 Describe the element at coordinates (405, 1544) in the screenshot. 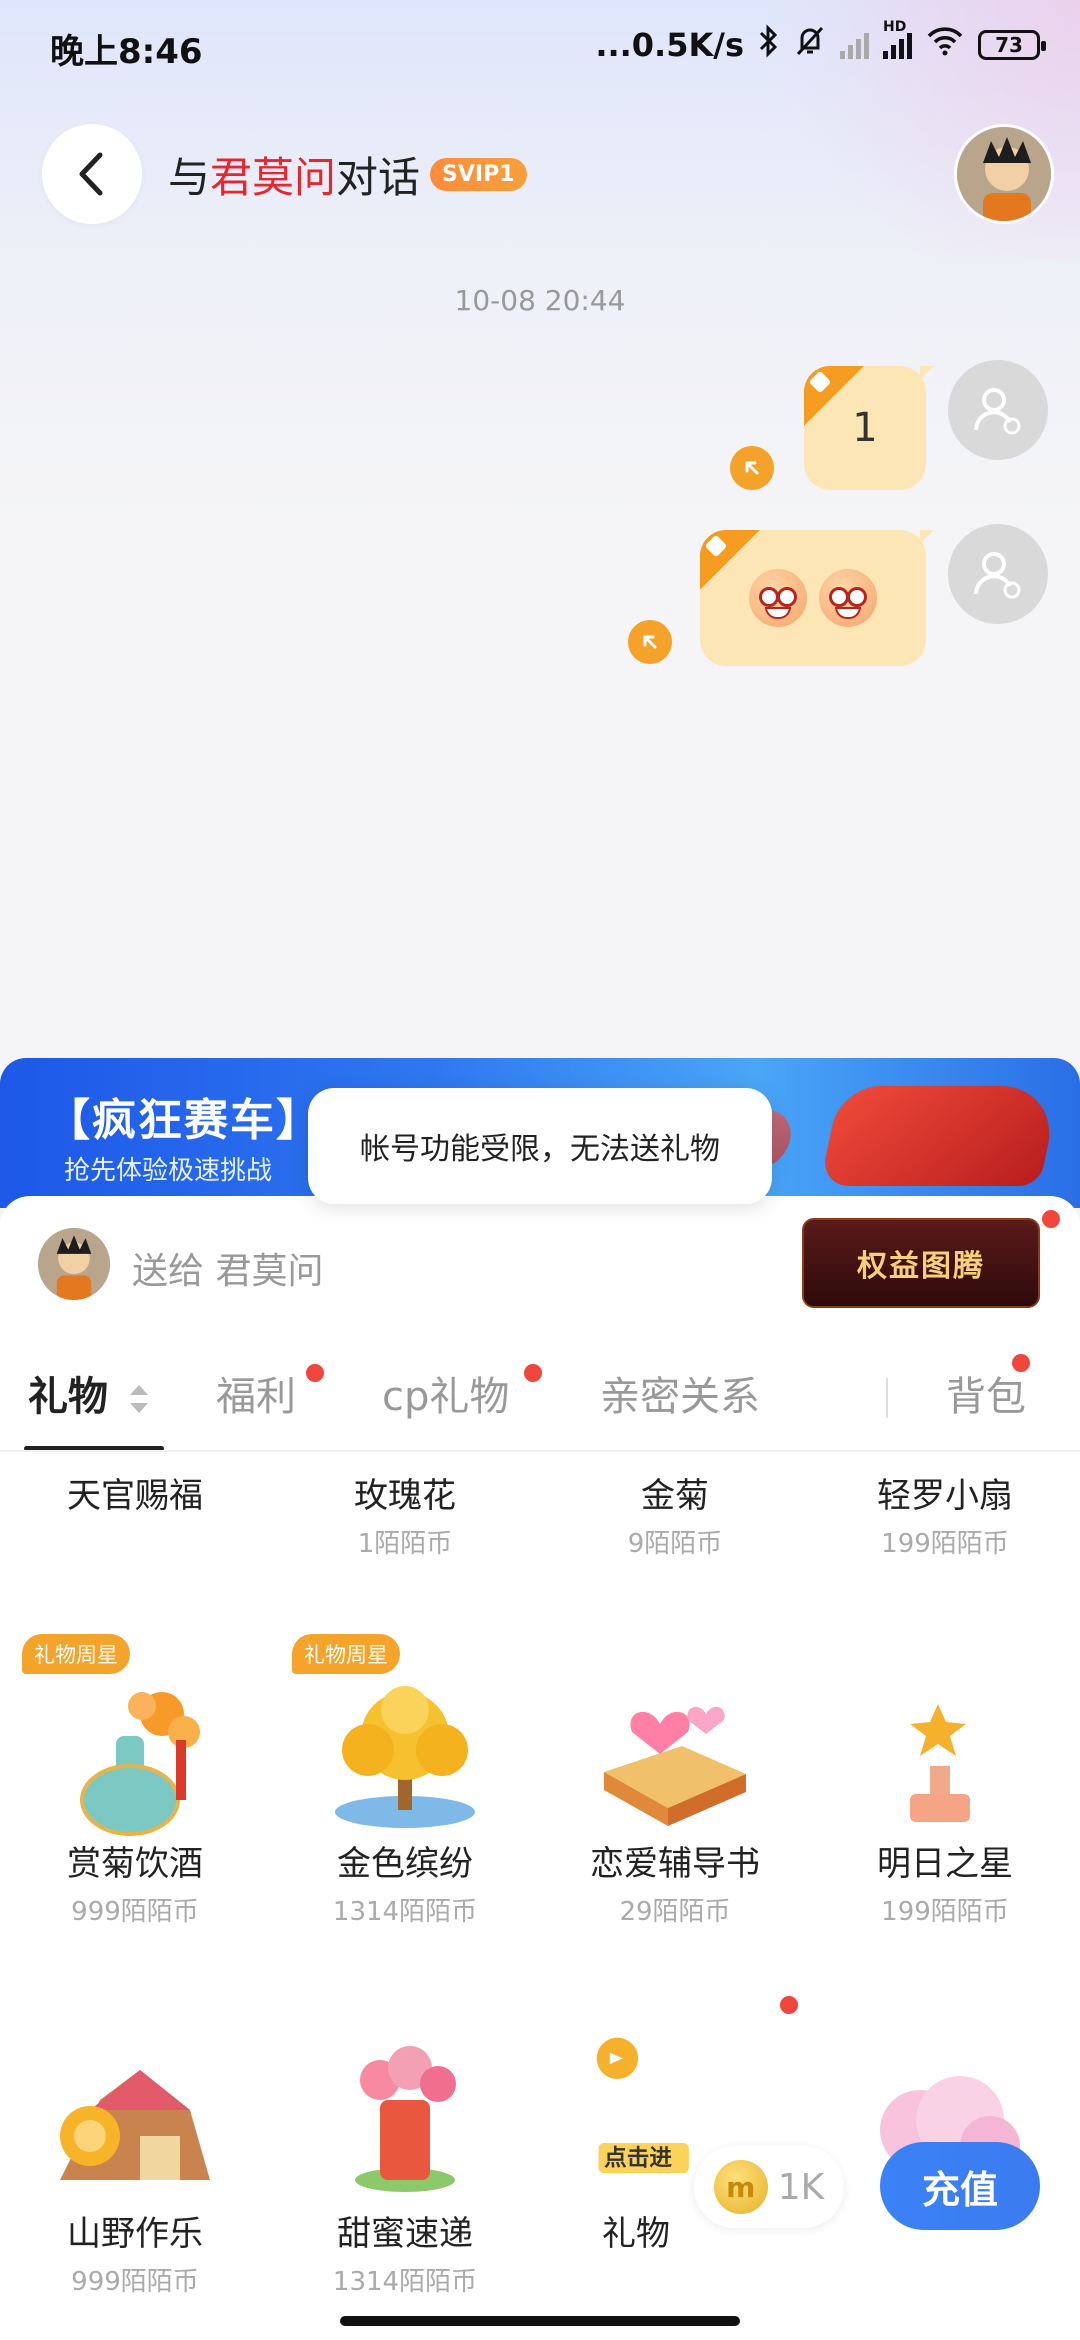

I see `gift-price: 1陌陌币` at that location.